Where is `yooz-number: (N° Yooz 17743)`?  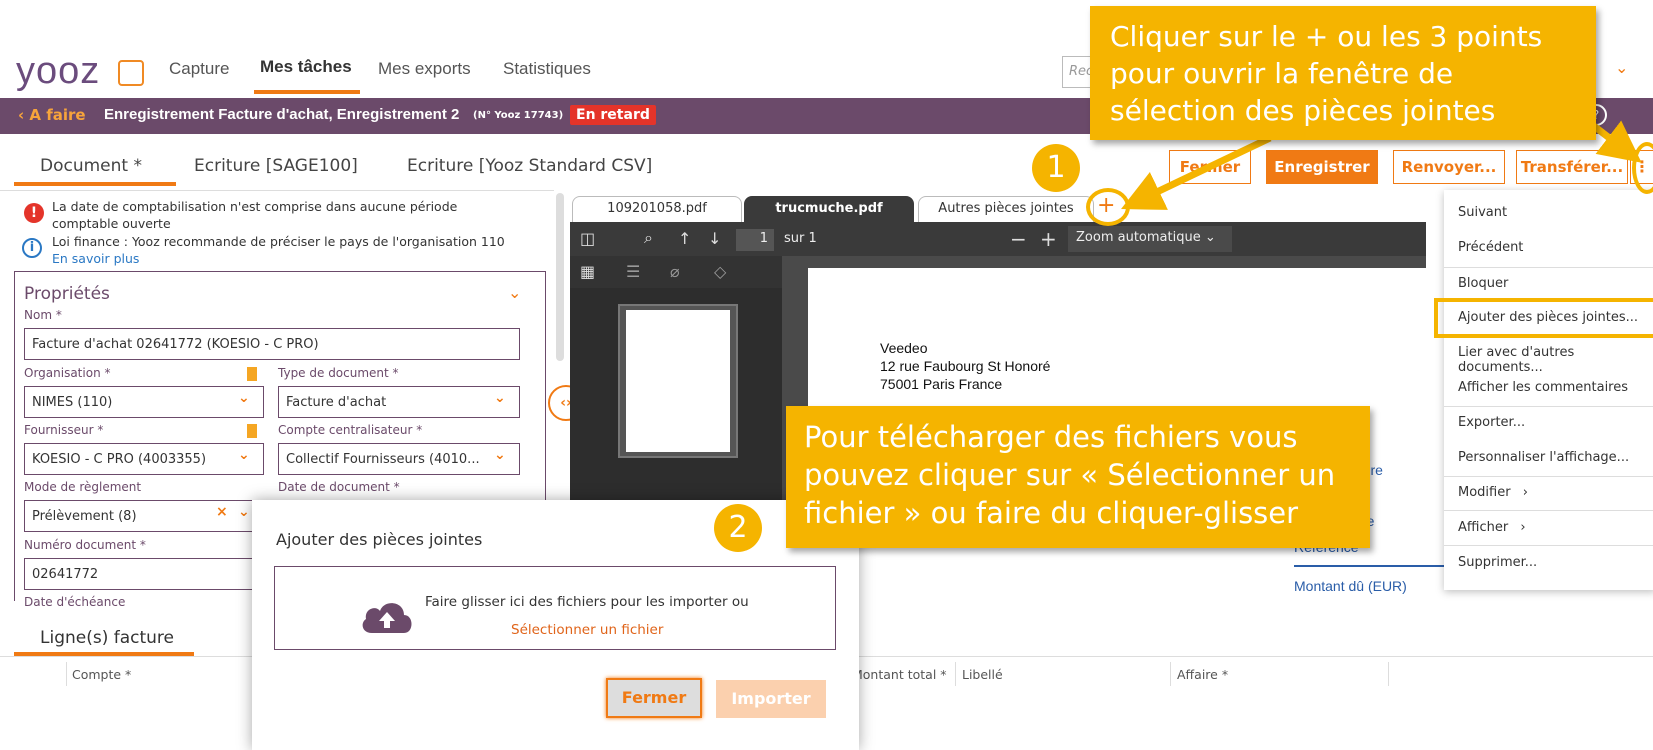 yooz-number: (N° Yooz 17743) is located at coordinates (518, 115).